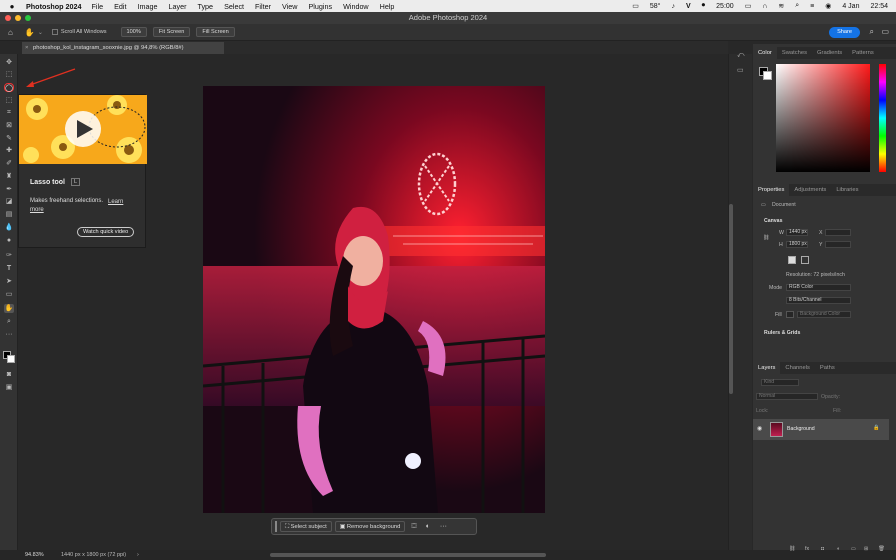 Image resolution: width=896 pixels, height=560 pixels. I want to click on tab-channels: Channels, so click(797, 368).